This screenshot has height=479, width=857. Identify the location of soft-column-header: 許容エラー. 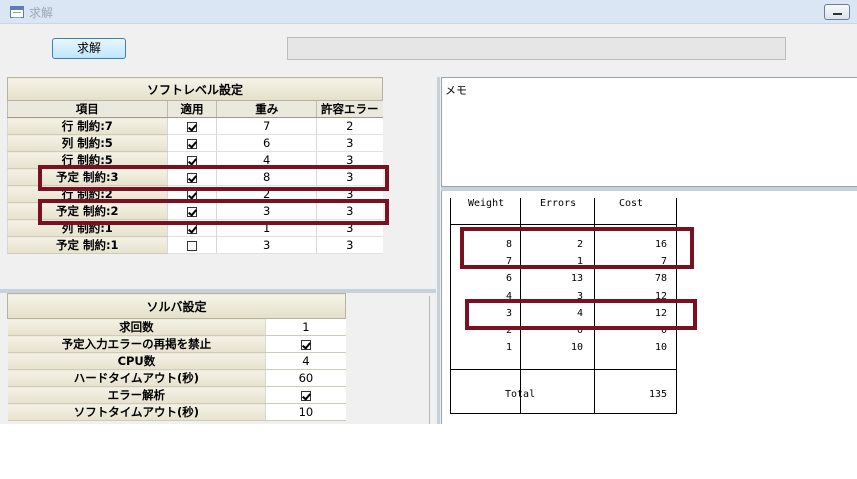
(349, 109).